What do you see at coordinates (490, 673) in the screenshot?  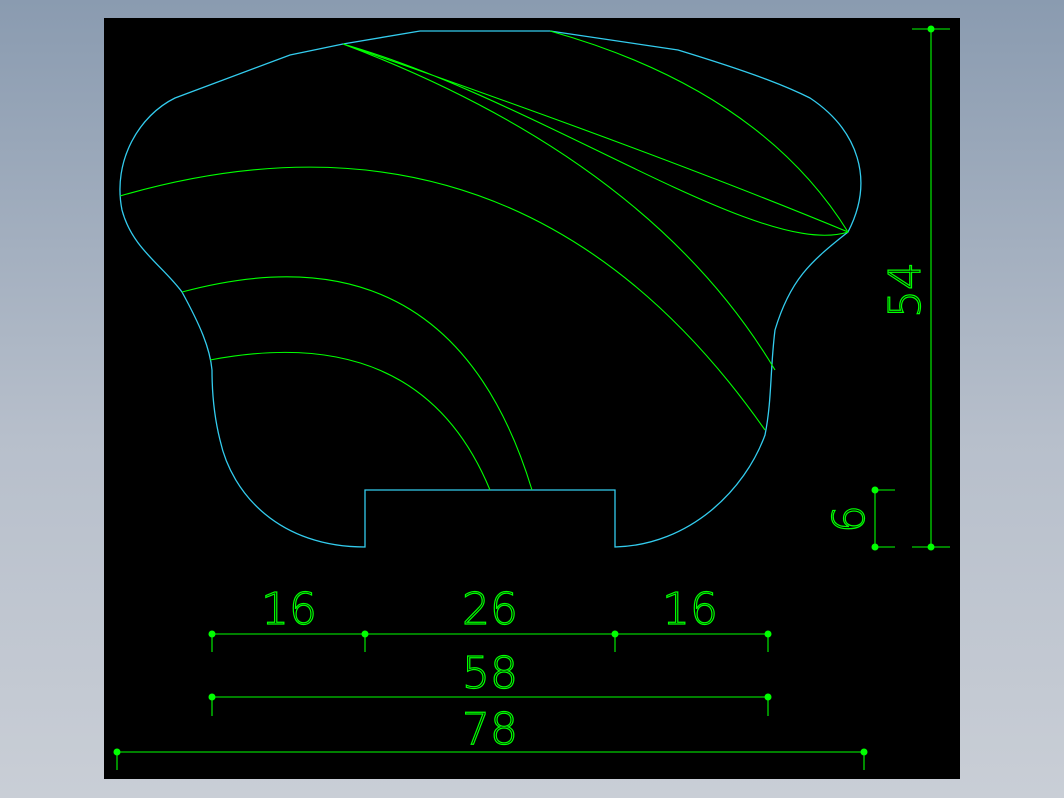 I see `dim-label-58: 58` at bounding box center [490, 673].